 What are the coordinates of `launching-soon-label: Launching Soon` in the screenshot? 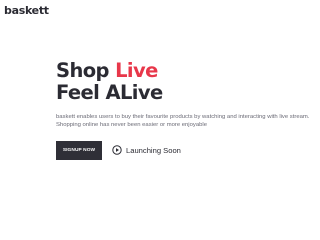 It's located at (153, 150).